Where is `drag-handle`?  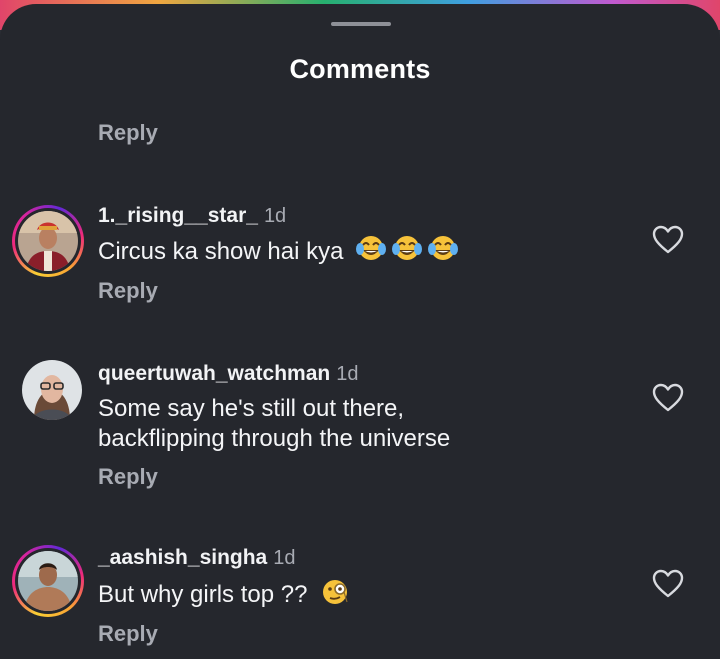 drag-handle is located at coordinates (361, 24).